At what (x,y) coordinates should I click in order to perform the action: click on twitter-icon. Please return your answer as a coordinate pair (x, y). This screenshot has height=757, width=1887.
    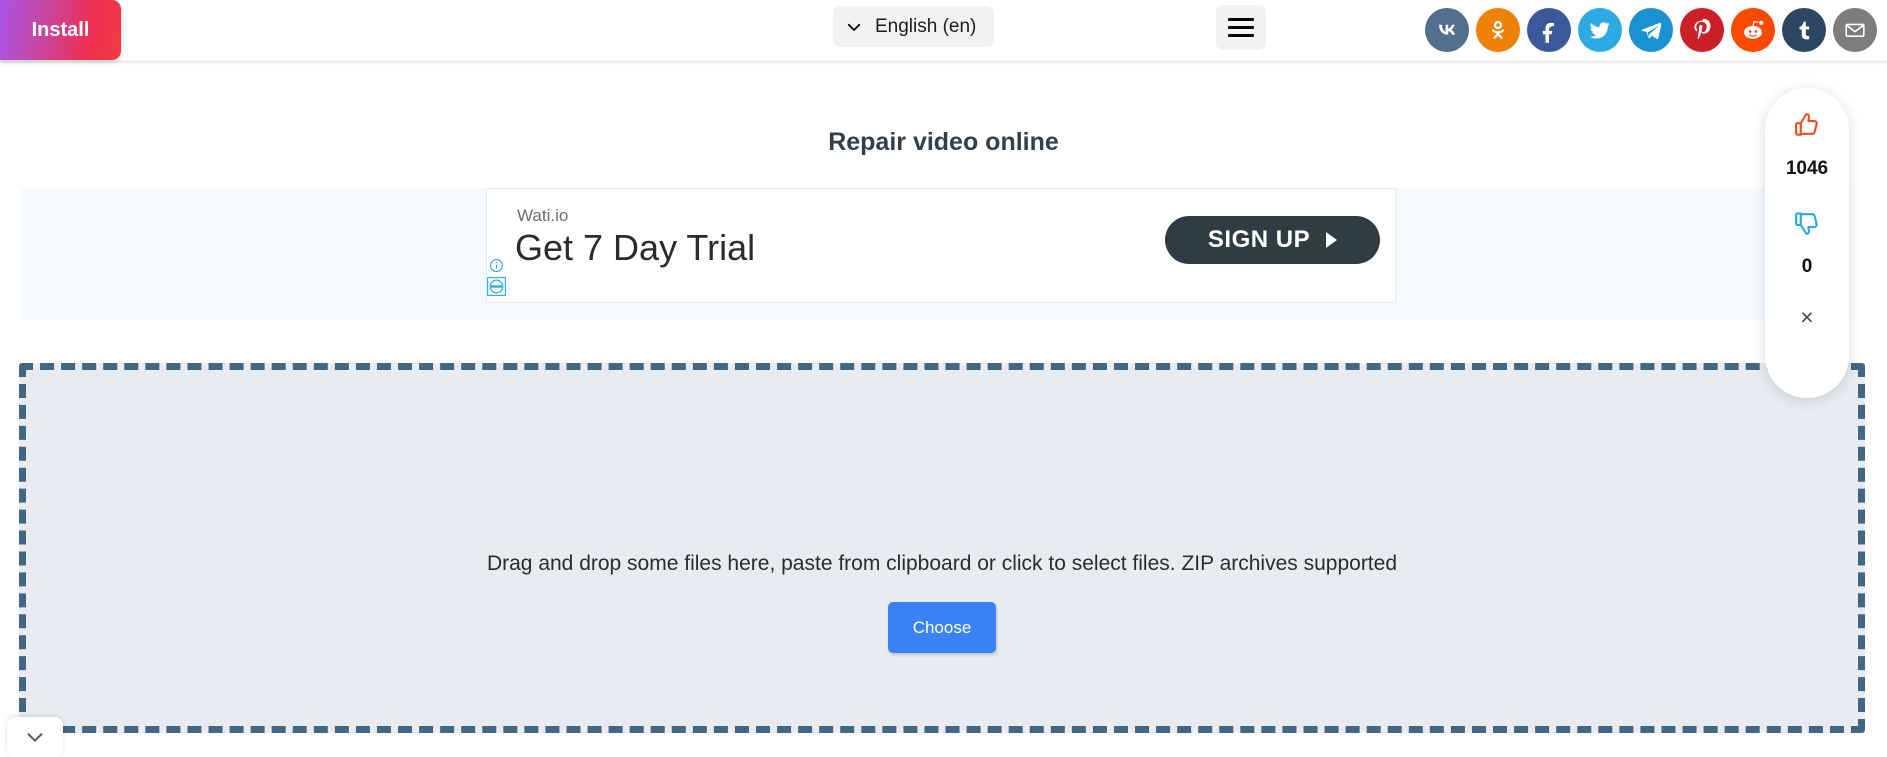
    Looking at the image, I should click on (1600, 30).